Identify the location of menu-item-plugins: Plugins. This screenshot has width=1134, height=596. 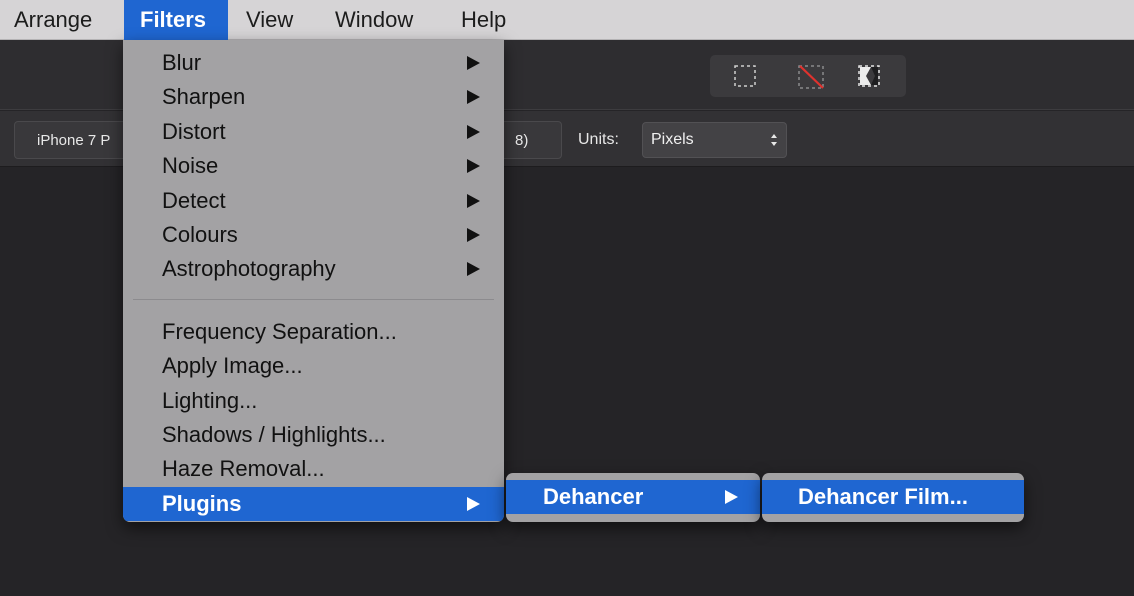
(313, 504).